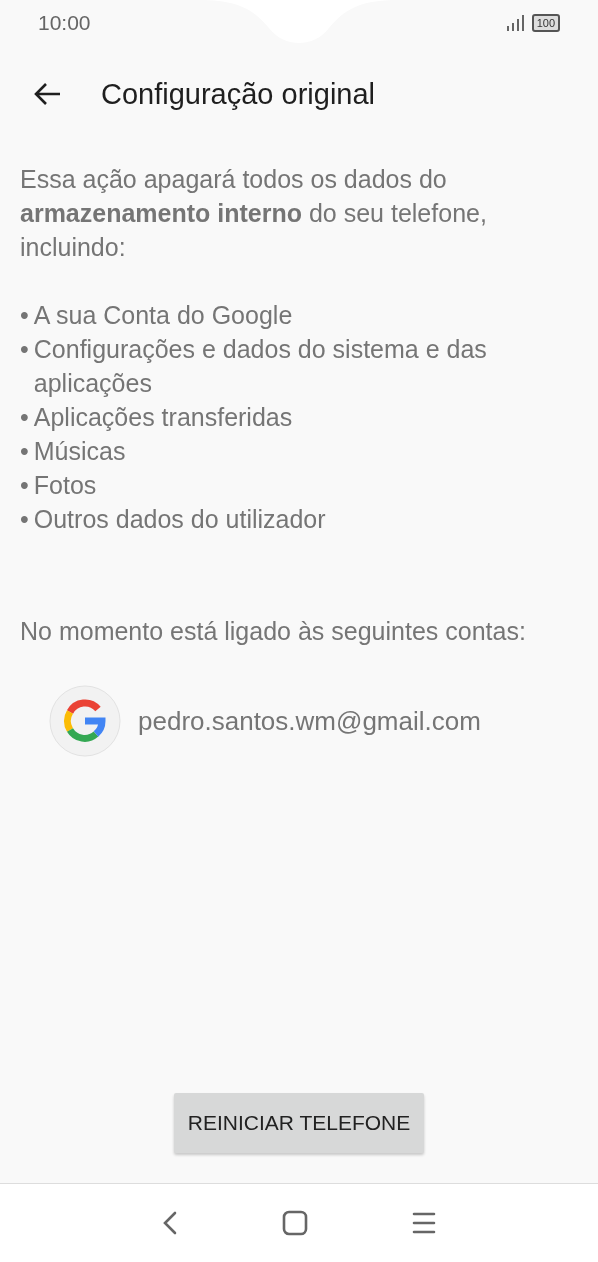  Describe the element at coordinates (79, 451) in the screenshot. I see `data-item: Músicas` at that location.